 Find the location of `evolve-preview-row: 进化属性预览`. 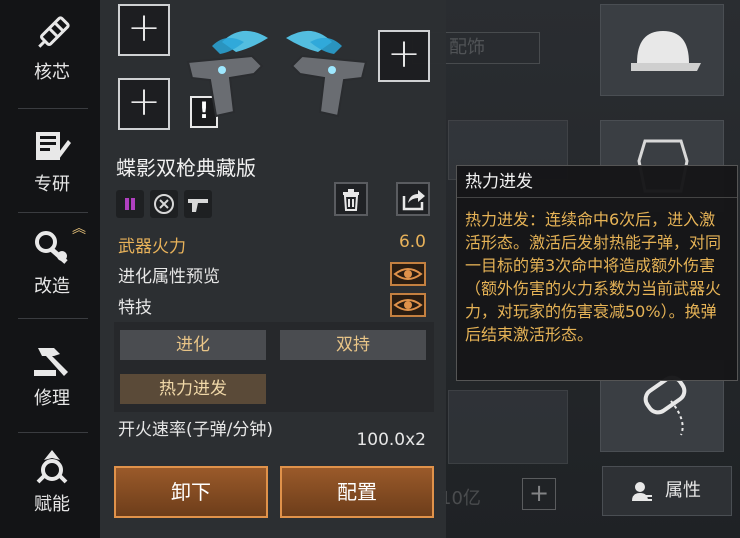

evolve-preview-row: 进化属性预览 is located at coordinates (271, 275).